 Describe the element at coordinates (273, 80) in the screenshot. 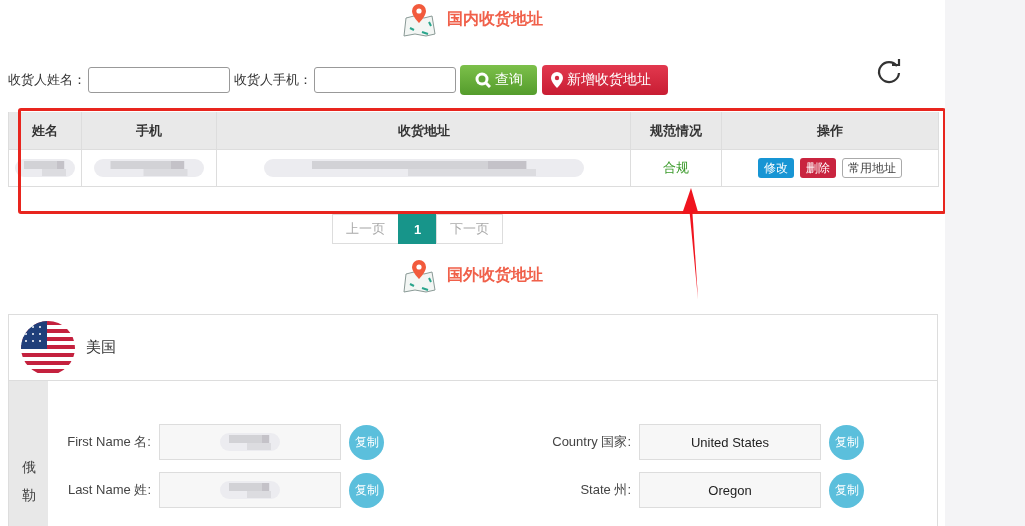

I see `field-label: 收货人手机：` at that location.